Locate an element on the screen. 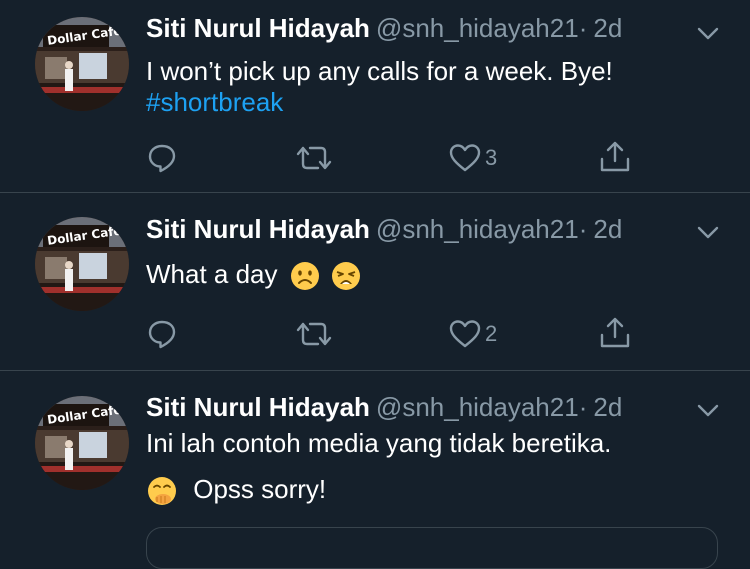  tweet-text-content: Opss sorry! is located at coordinates (260, 489).